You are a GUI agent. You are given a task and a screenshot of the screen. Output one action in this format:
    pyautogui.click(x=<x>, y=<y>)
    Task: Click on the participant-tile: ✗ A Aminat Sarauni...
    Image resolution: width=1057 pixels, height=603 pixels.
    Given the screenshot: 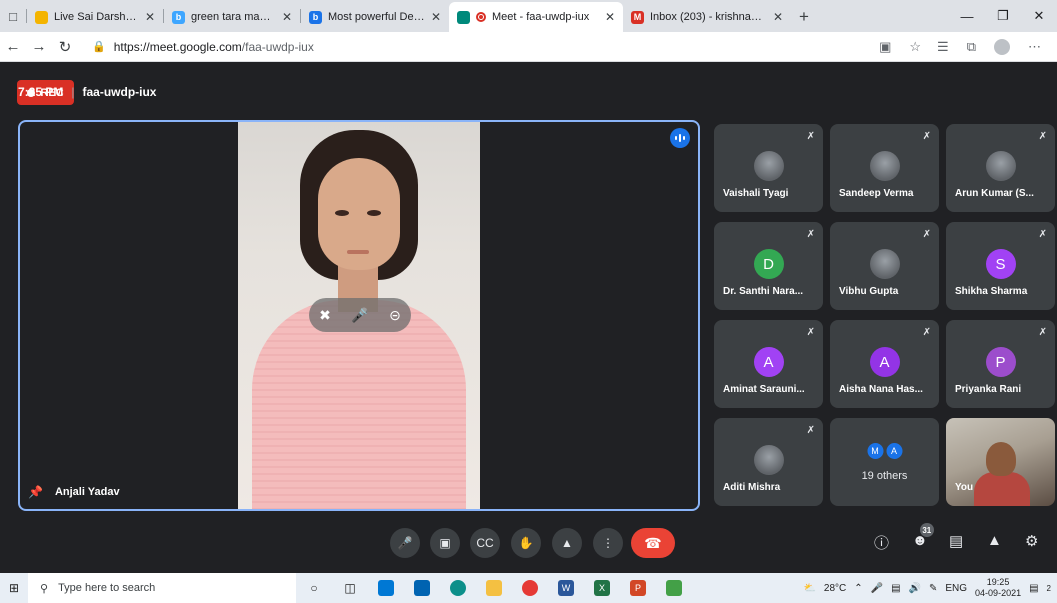 What is the action you would take?
    pyautogui.click(x=768, y=364)
    